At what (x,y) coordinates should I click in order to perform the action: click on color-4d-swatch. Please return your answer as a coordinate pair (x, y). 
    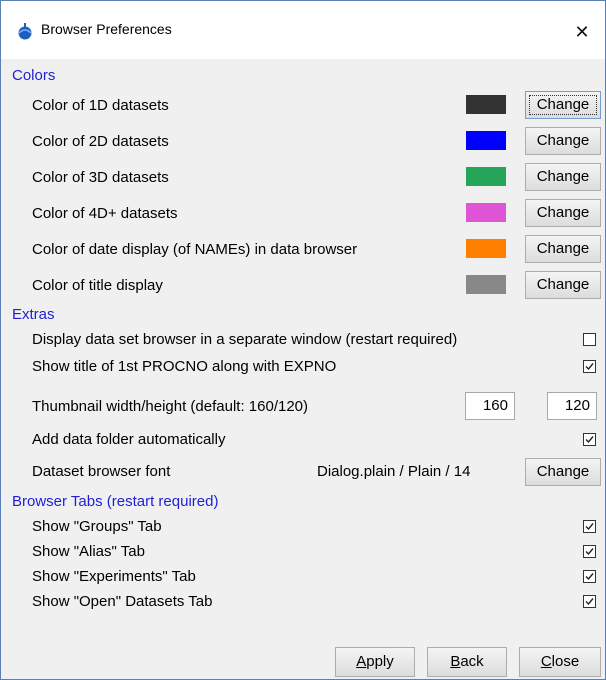
    Looking at the image, I should click on (486, 212).